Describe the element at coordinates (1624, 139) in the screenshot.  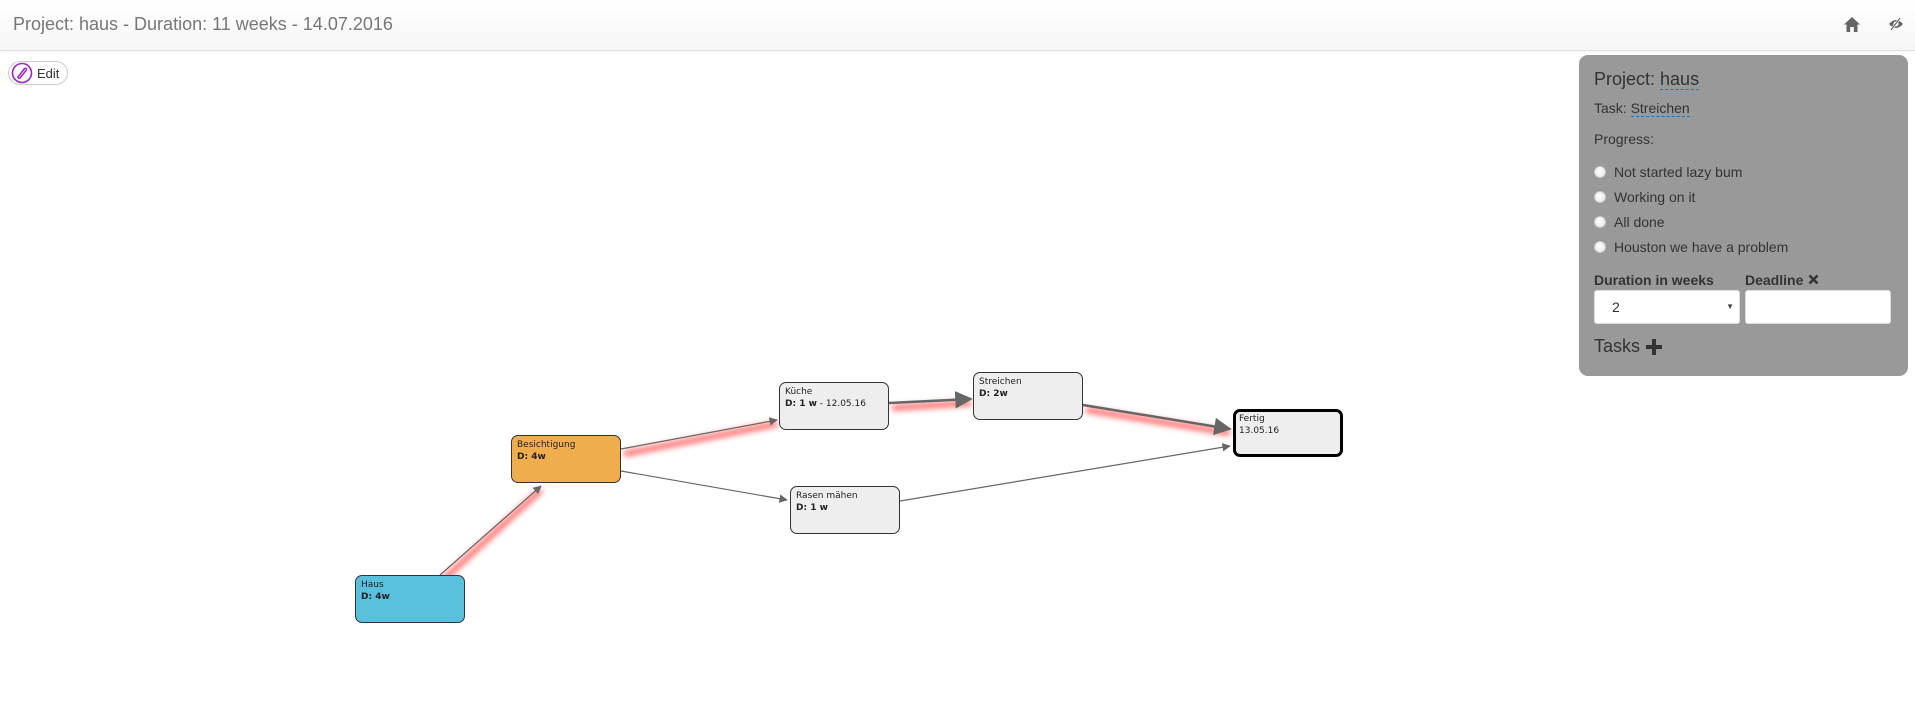
I see `progress-label: Progress:` at that location.